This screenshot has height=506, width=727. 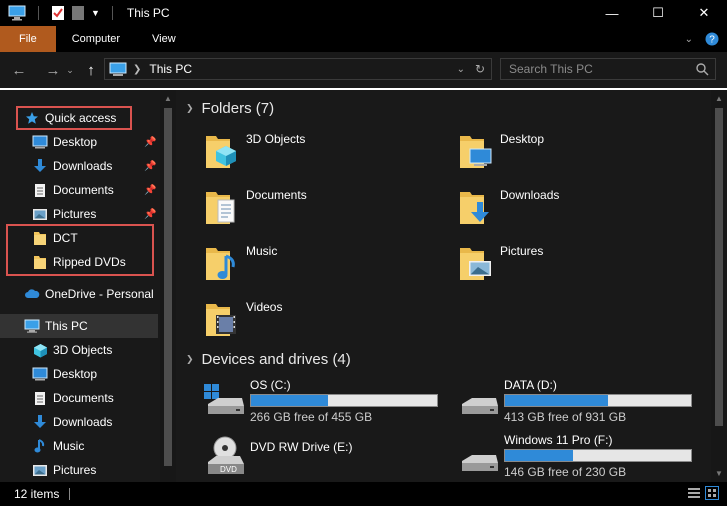 I want to click on help-icon: ?, so click(x=712, y=39).